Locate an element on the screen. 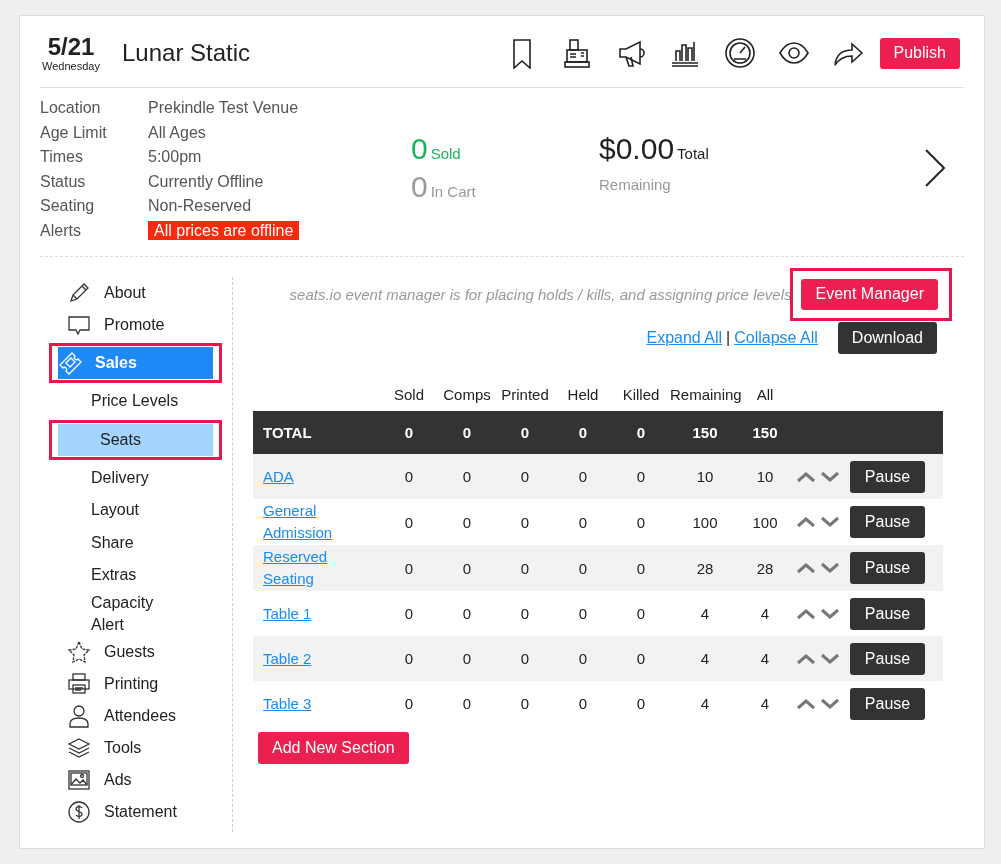  detail-value: Currently Offline is located at coordinates (206, 181).